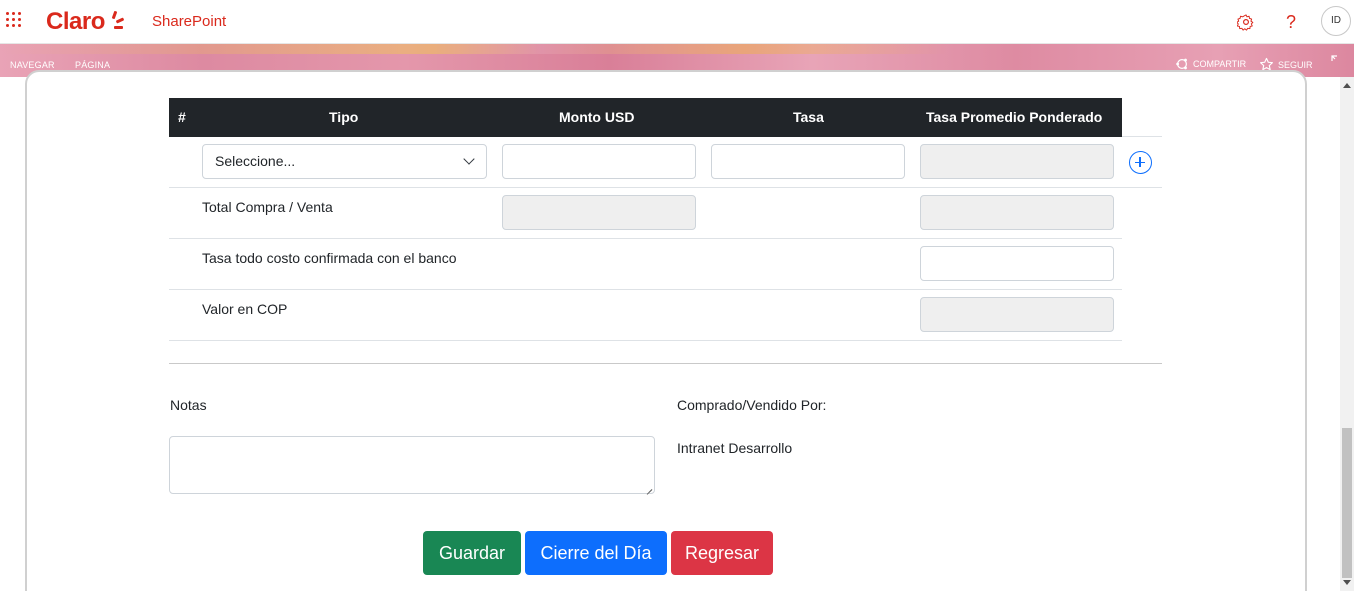  I want to click on tasa-todo-costo-input, so click(1017, 263).